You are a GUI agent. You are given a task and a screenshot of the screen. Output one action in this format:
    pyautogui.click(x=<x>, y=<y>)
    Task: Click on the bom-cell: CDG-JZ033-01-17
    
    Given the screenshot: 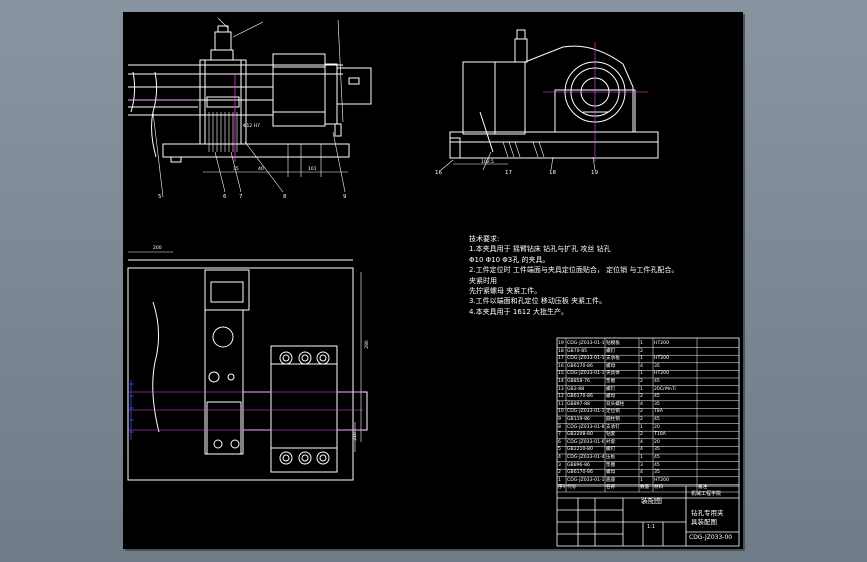 What is the action you would take?
    pyautogui.click(x=585, y=359)
    